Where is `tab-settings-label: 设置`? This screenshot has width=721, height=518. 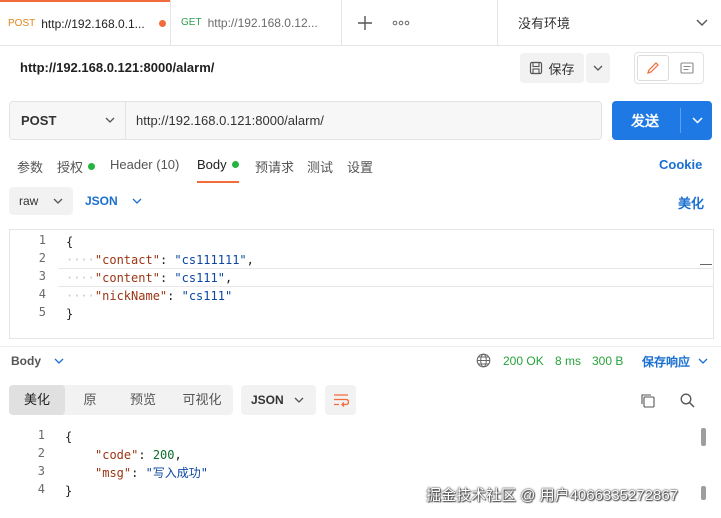 tab-settings-label: 设置 is located at coordinates (360, 167).